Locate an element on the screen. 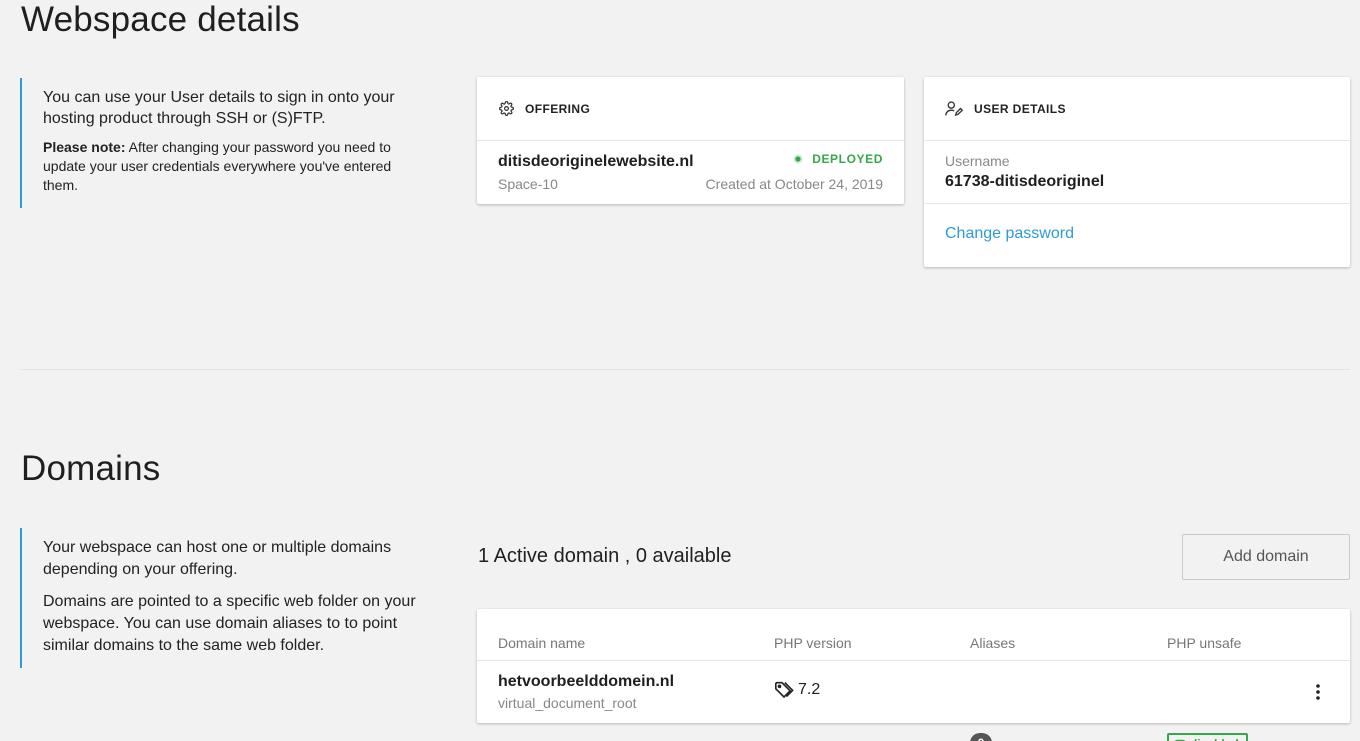 This screenshot has height=741, width=1360. user-details-header: USER DETAILS is located at coordinates (1137, 109).